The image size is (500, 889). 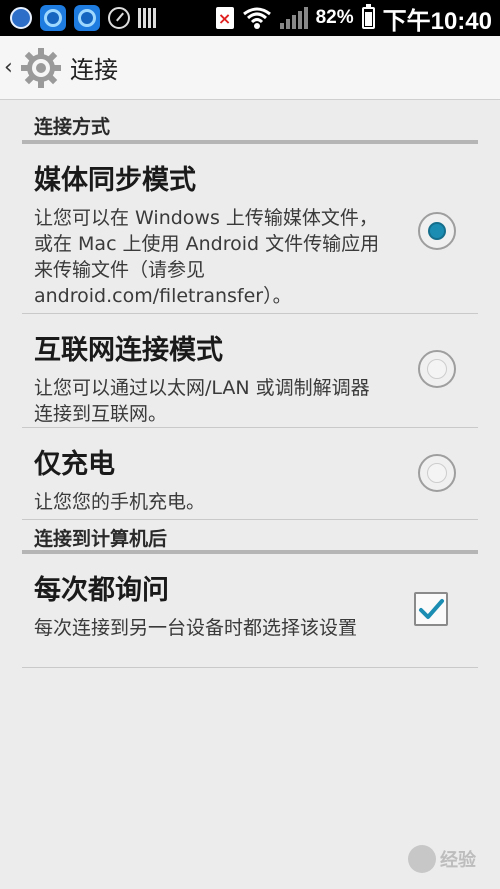 What do you see at coordinates (147, 18) in the screenshot?
I see `barcode-icon` at bounding box center [147, 18].